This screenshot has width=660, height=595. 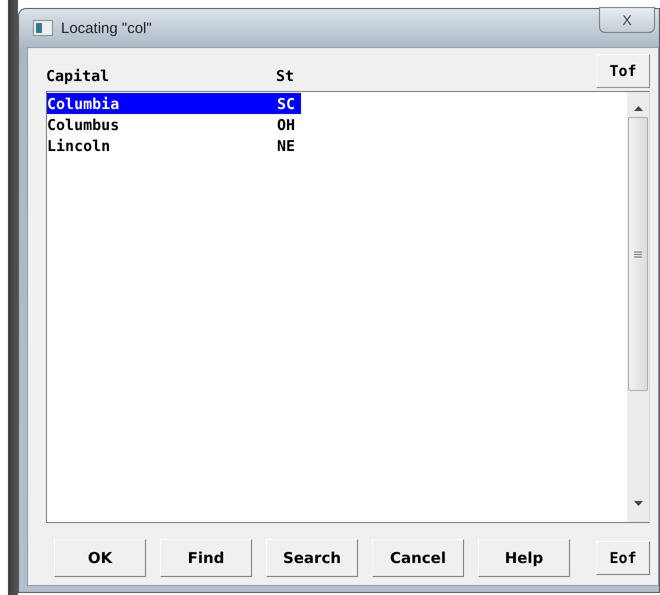 What do you see at coordinates (174, 124) in the screenshot?
I see `list-row: Columbus OH` at bounding box center [174, 124].